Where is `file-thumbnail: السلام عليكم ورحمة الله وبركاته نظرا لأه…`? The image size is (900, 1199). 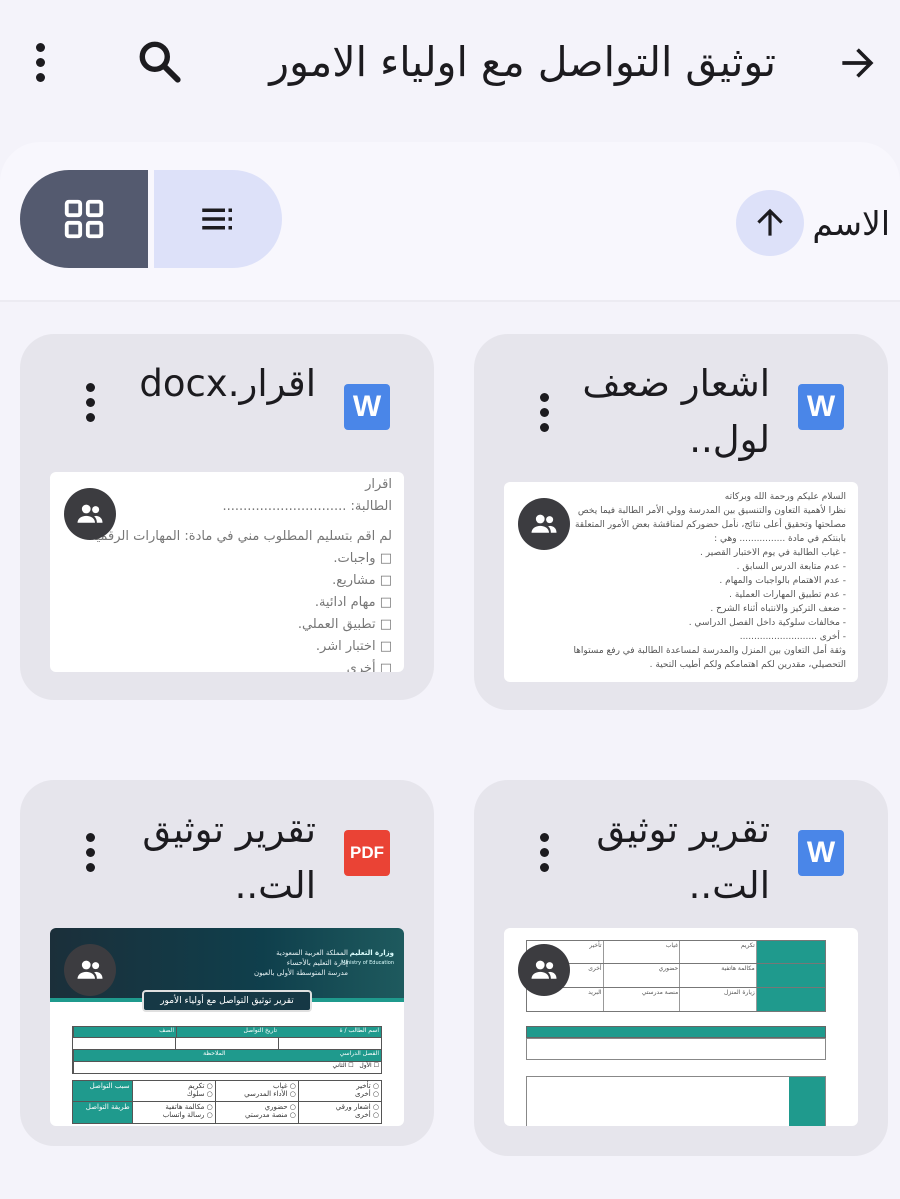
file-thumbnail: السلام عليكم ورحمة الله وبركاته نظرا لأه… is located at coordinates (681, 582).